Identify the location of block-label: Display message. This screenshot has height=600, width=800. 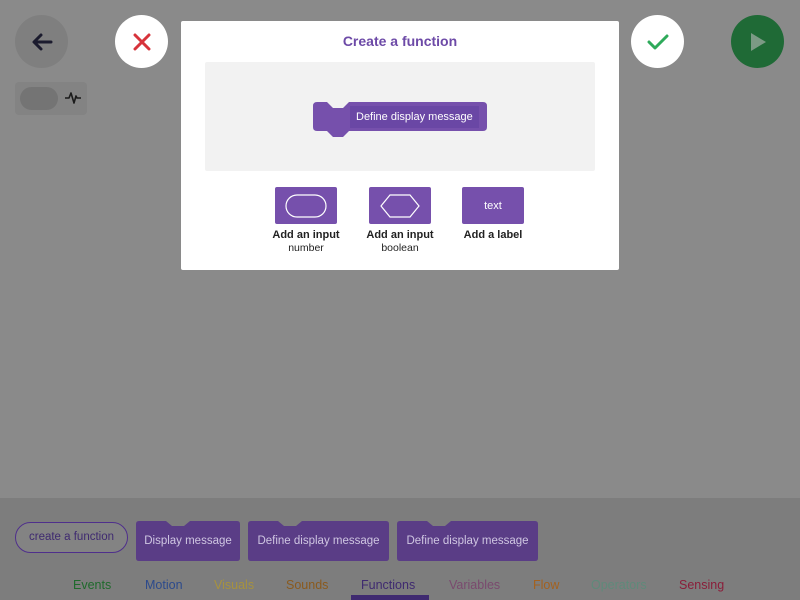
(188, 541).